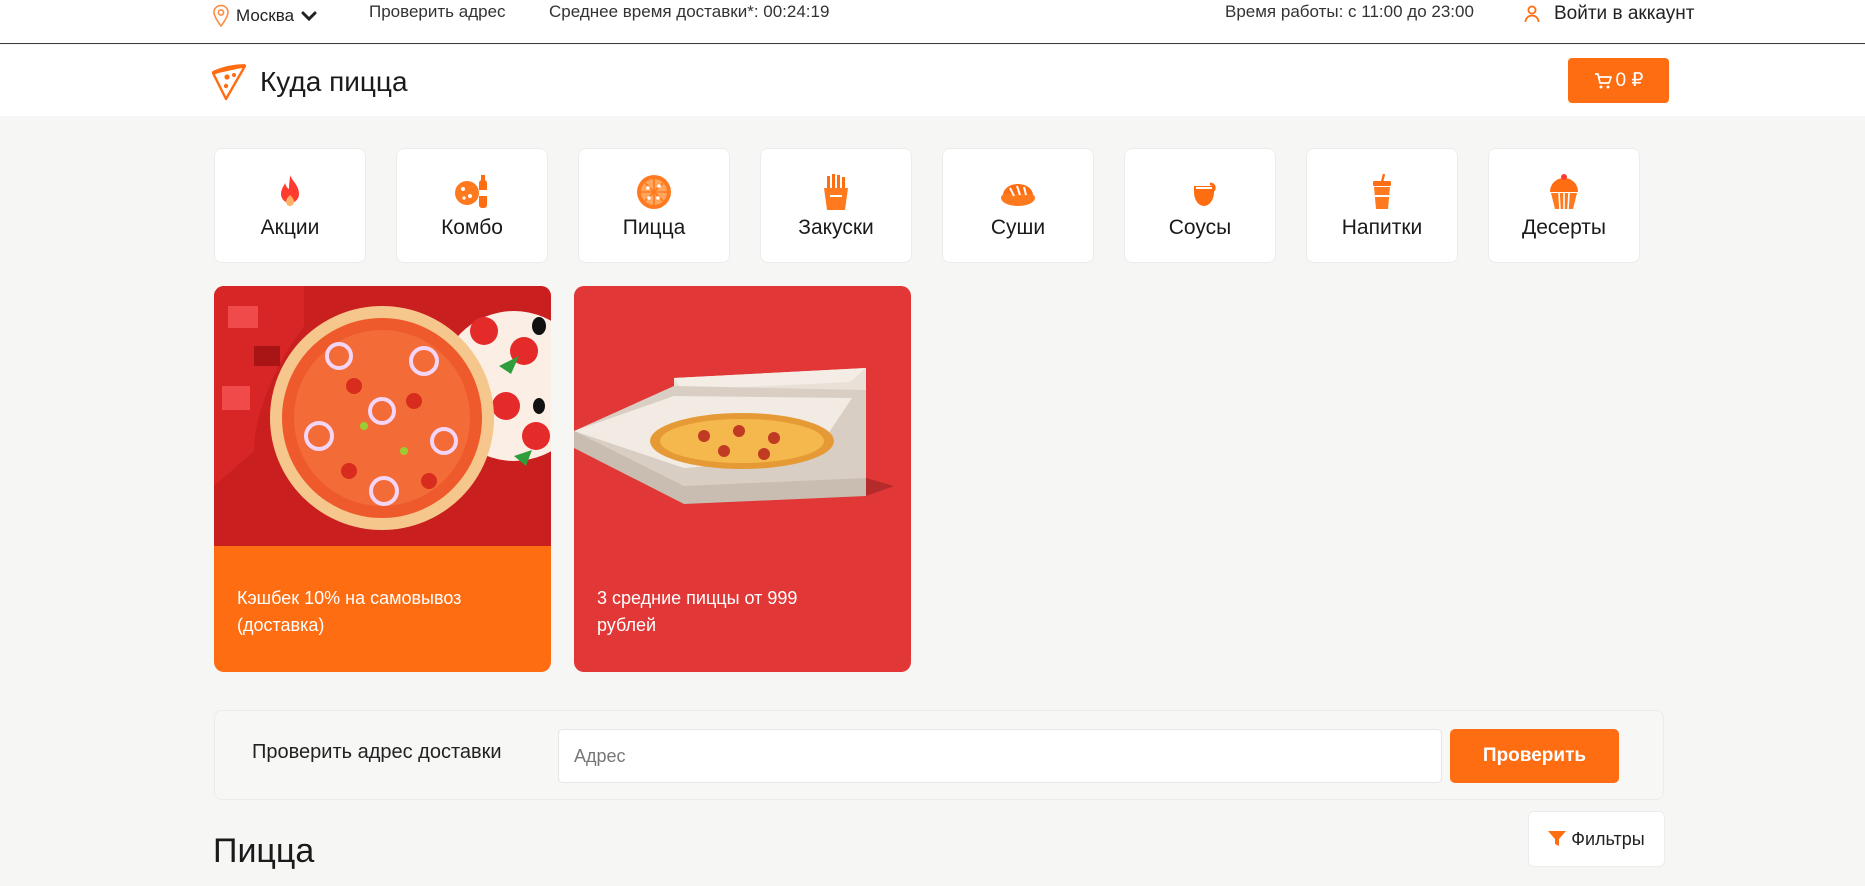 The height and width of the screenshot is (886, 1865). I want to click on category-label: Комбо, so click(472, 227).